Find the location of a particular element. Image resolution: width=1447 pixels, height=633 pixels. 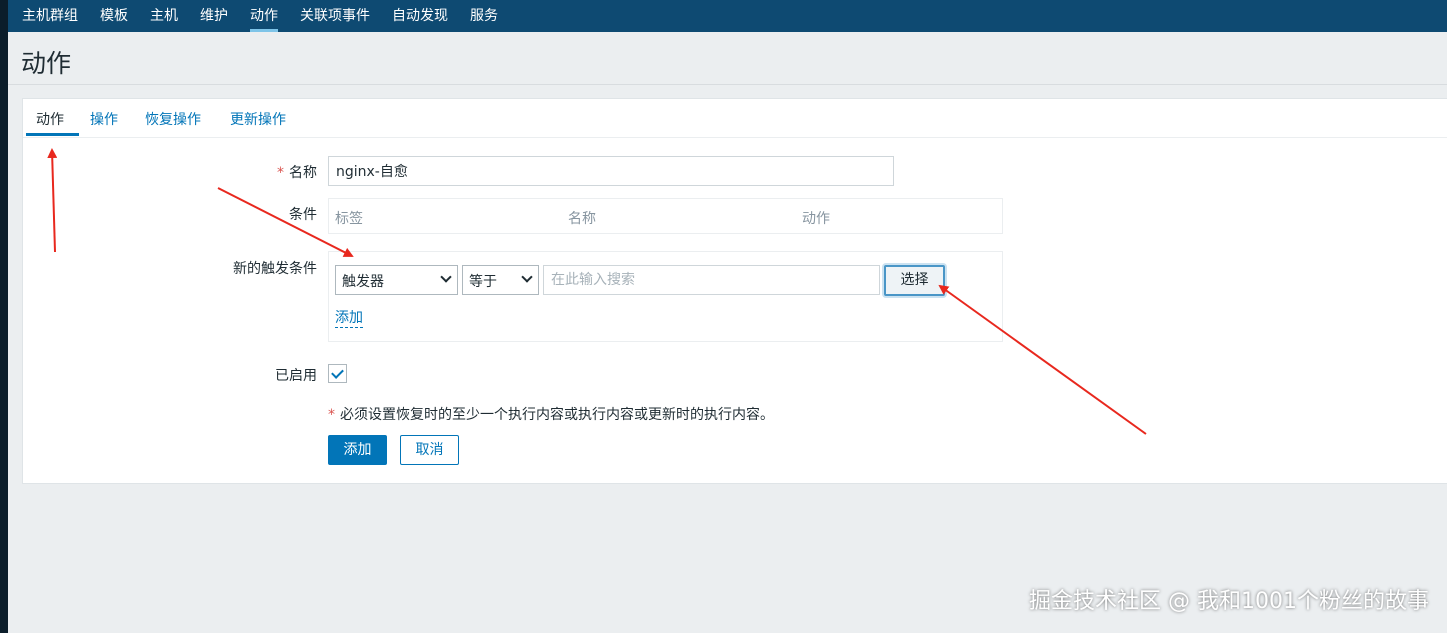

conditions-col-action: 动作 is located at coordinates (816, 219).